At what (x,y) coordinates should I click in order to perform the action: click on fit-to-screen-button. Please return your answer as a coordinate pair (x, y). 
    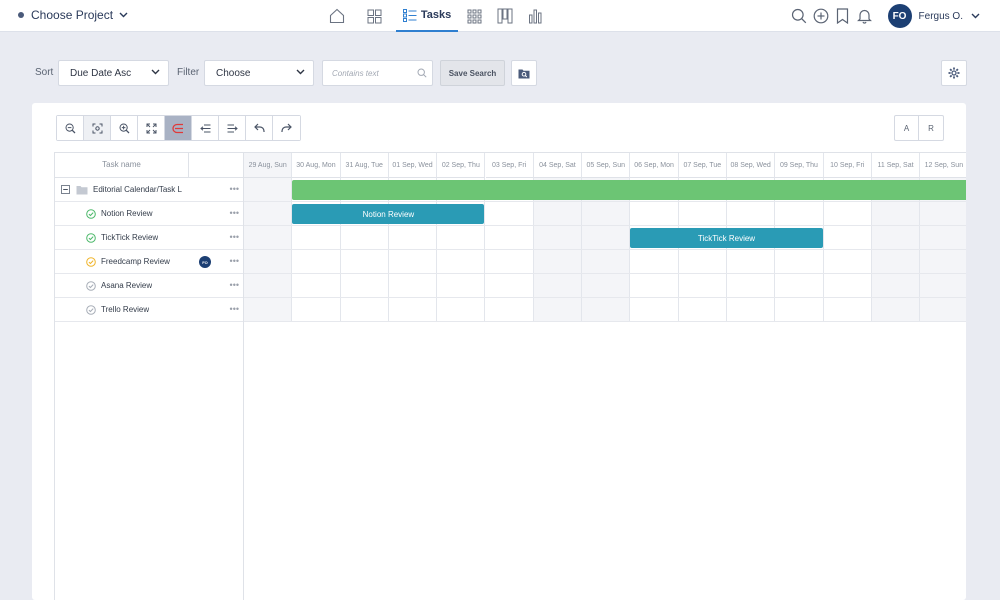
    Looking at the image, I should click on (97, 128).